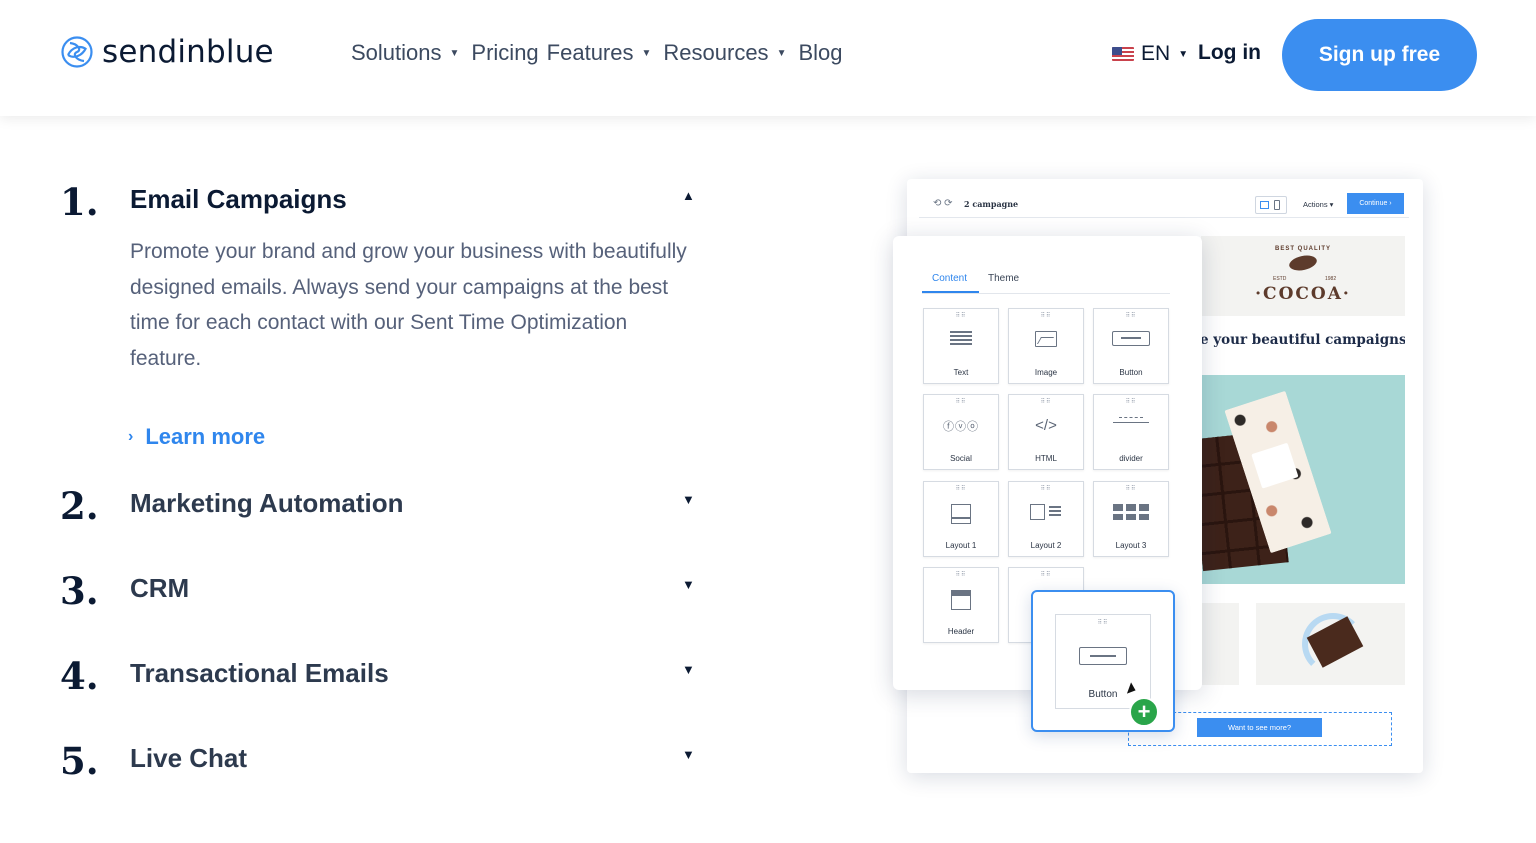  Describe the element at coordinates (1123, 54) in the screenshot. I see `us-flag-icon` at that location.